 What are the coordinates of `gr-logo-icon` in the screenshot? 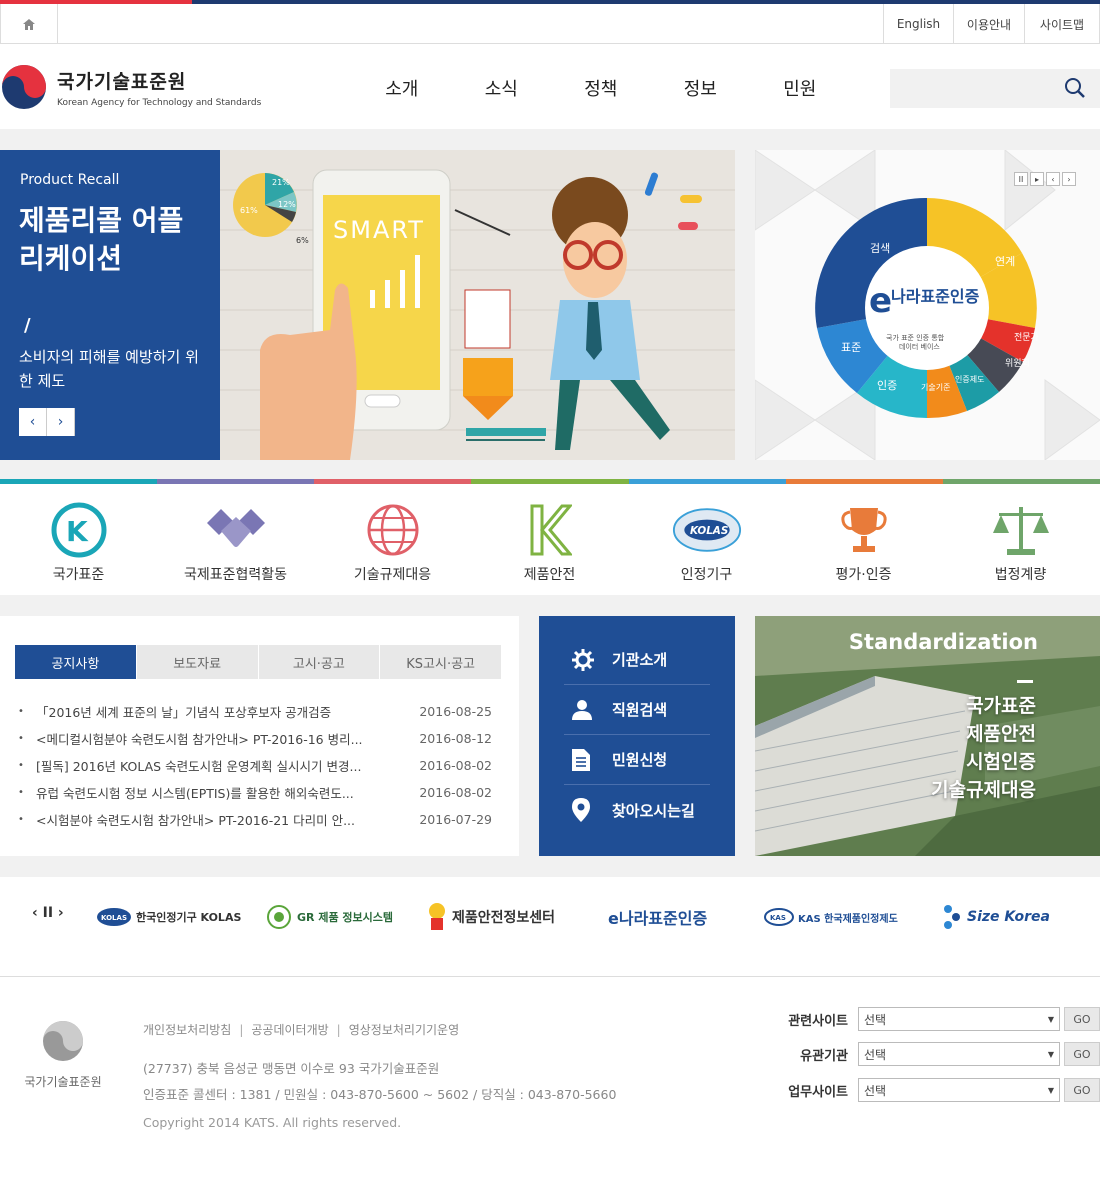 It's located at (279, 917).